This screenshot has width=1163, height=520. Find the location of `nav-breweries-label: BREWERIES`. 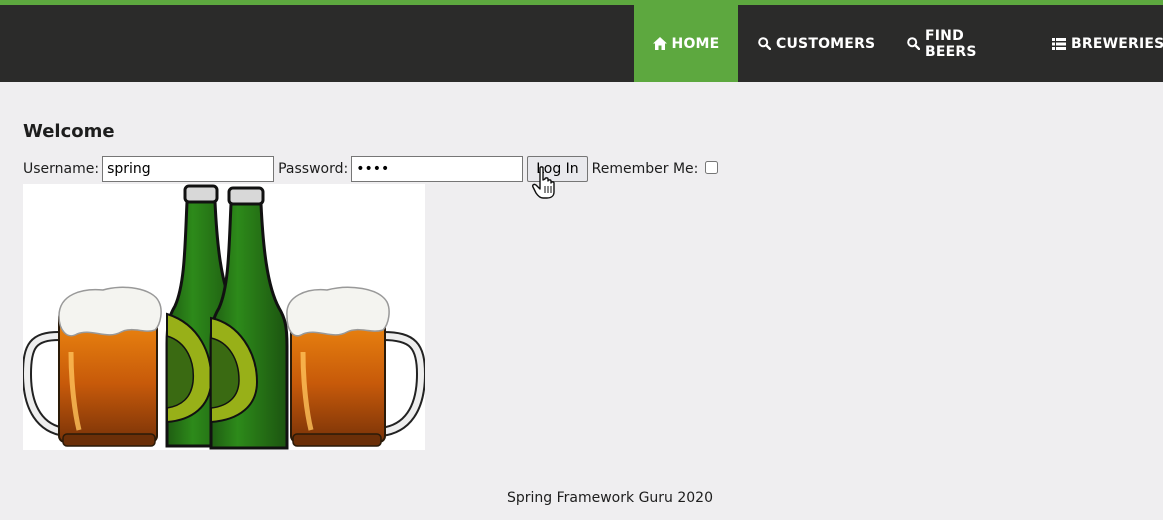

nav-breweries-label: BREWERIES is located at coordinates (1117, 43).